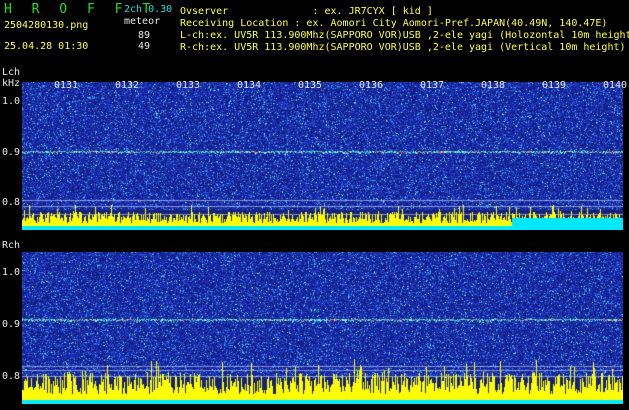 The height and width of the screenshot is (410, 629). I want to click on version-label: 2ch 0.30, so click(148, 9).